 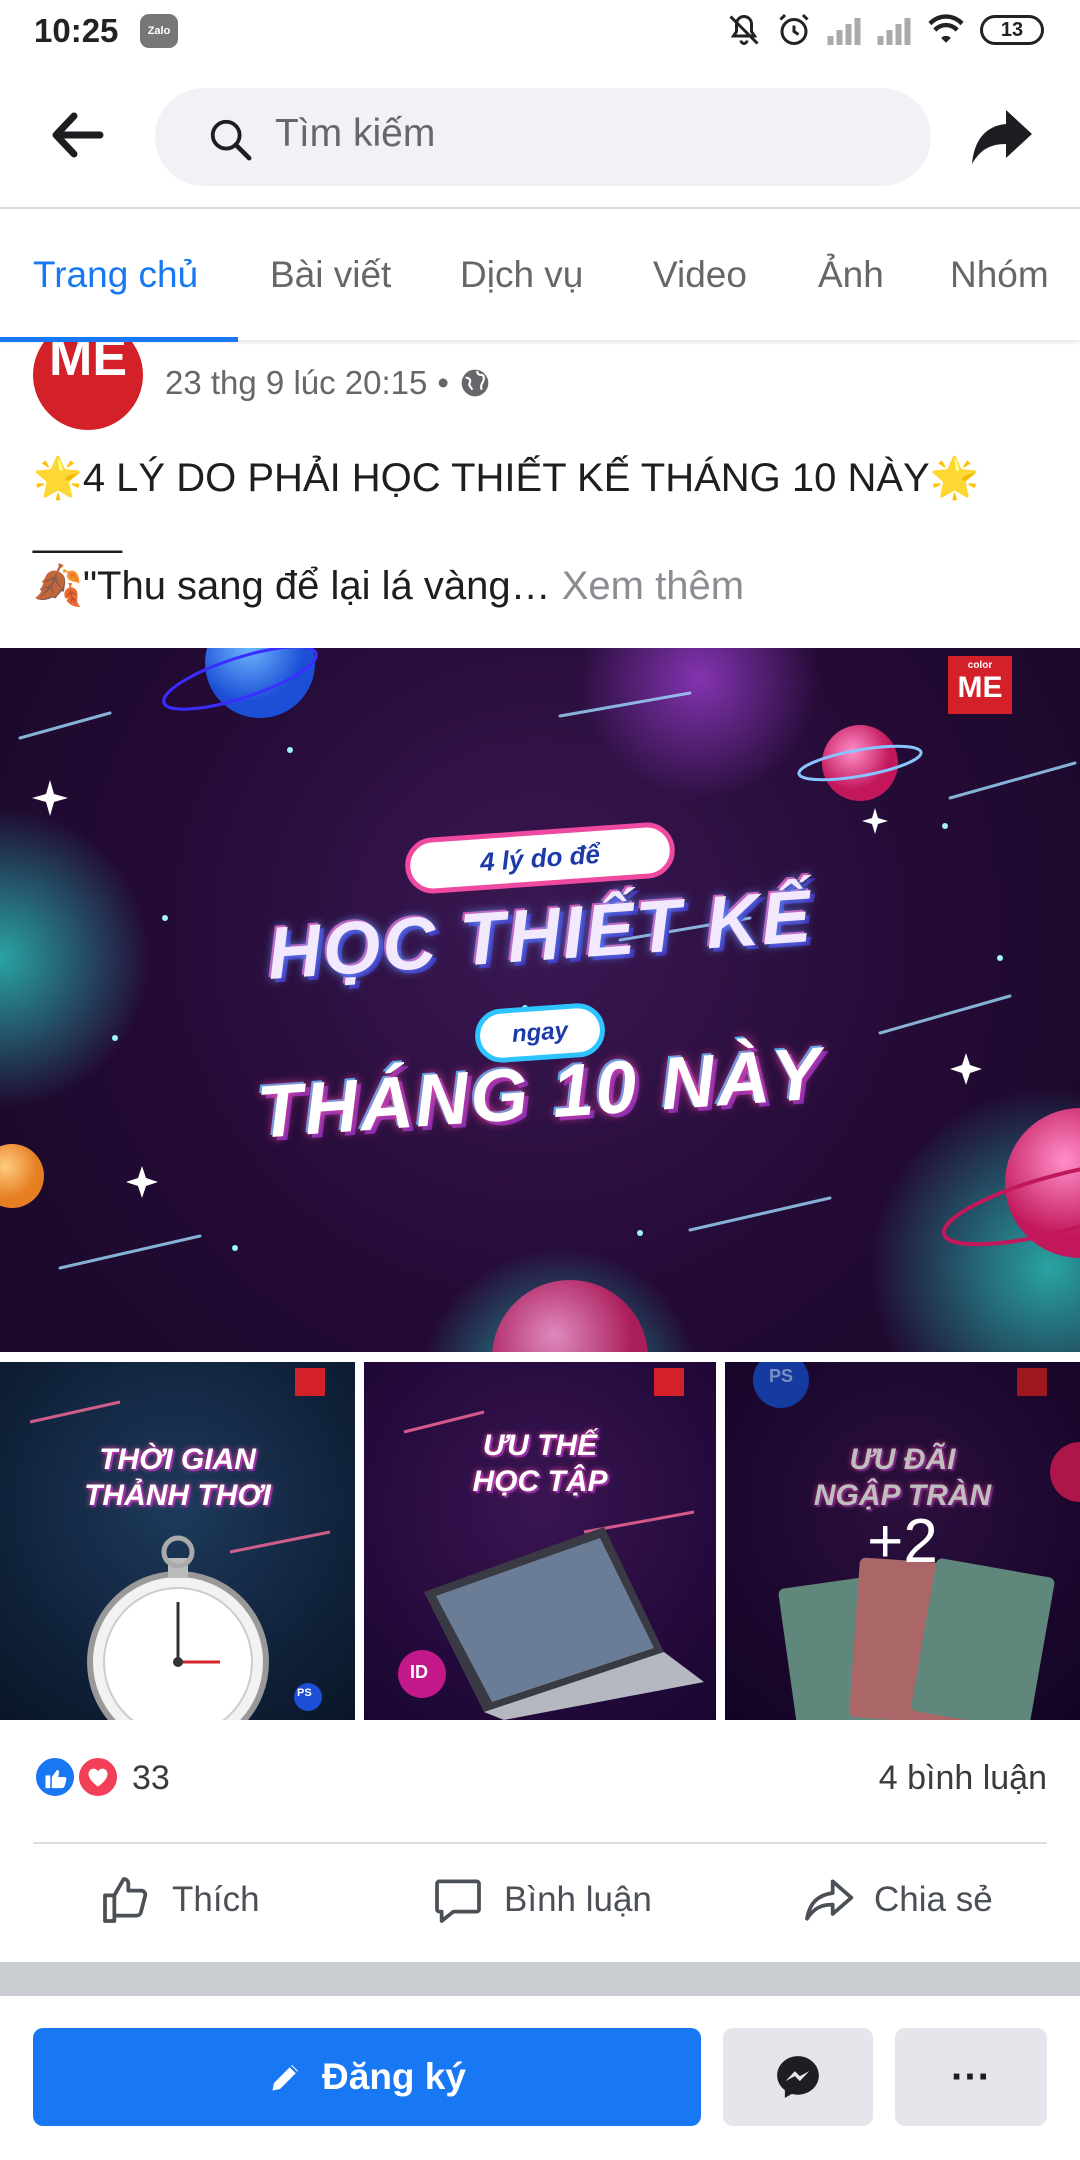 I want to click on pencil-icon, so click(x=285, y=2078).